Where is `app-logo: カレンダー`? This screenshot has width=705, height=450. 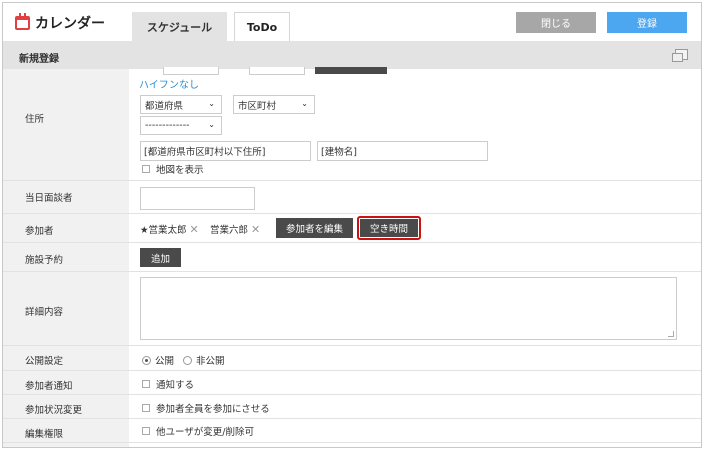
app-logo: カレンダー is located at coordinates (60, 22).